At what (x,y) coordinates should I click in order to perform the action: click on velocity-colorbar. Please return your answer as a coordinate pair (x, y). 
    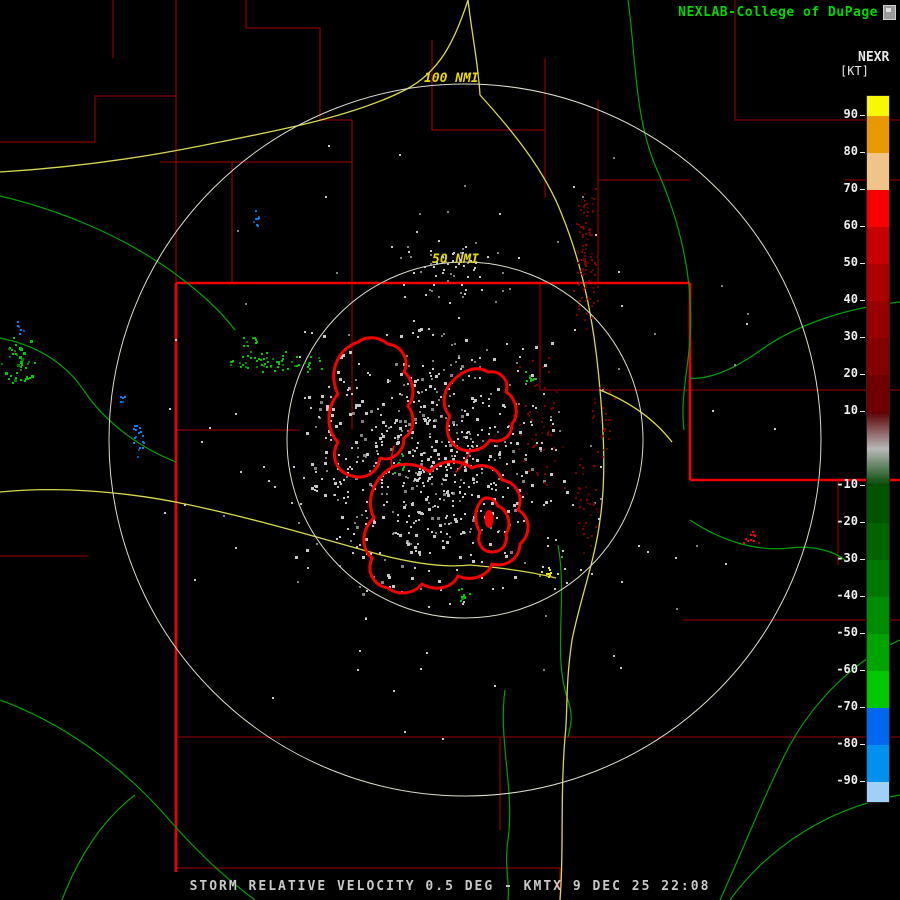
    Looking at the image, I should click on (878, 449).